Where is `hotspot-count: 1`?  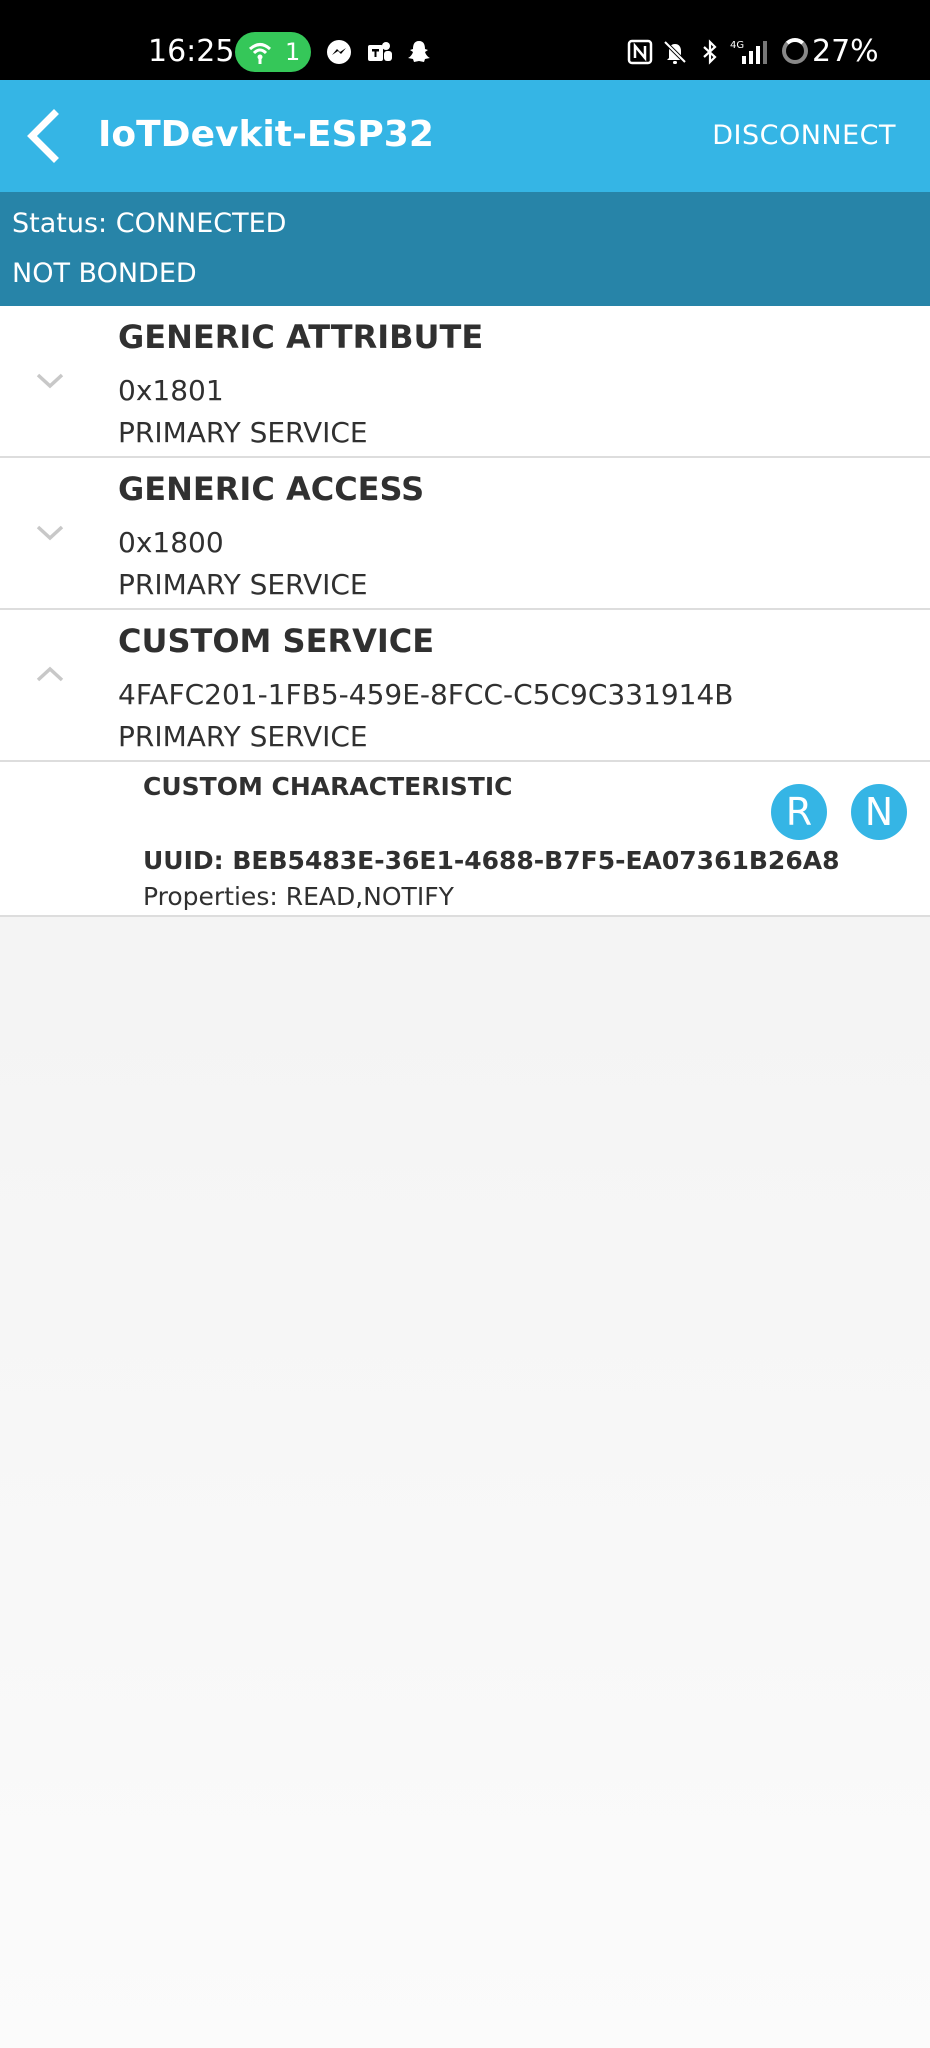
hotspot-count: 1 is located at coordinates (293, 52).